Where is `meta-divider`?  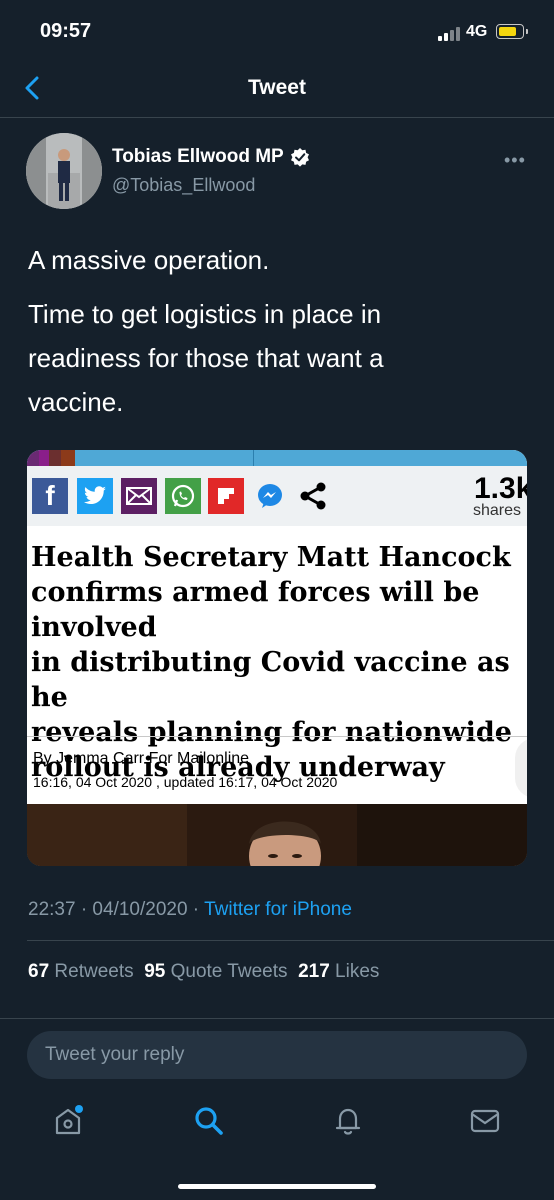 meta-divider is located at coordinates (290, 940).